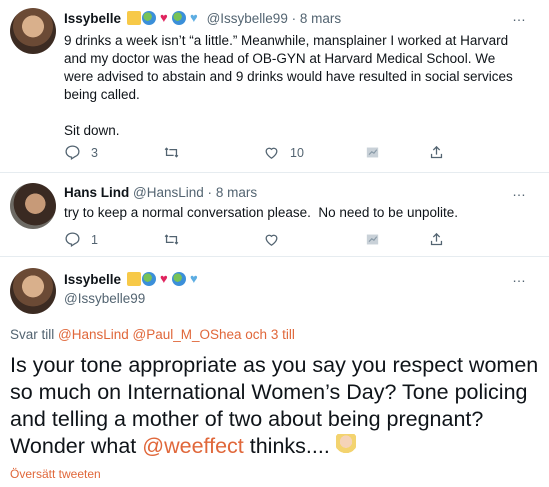 This screenshot has height=487, width=549. I want to click on like-button: 10, so click(283, 152).